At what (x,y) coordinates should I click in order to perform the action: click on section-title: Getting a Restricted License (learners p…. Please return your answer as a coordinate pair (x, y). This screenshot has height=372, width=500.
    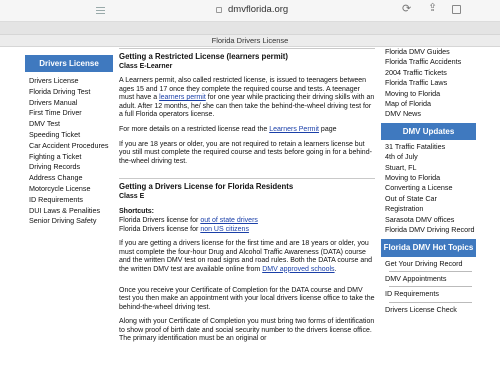
    Looking at the image, I should click on (203, 56).